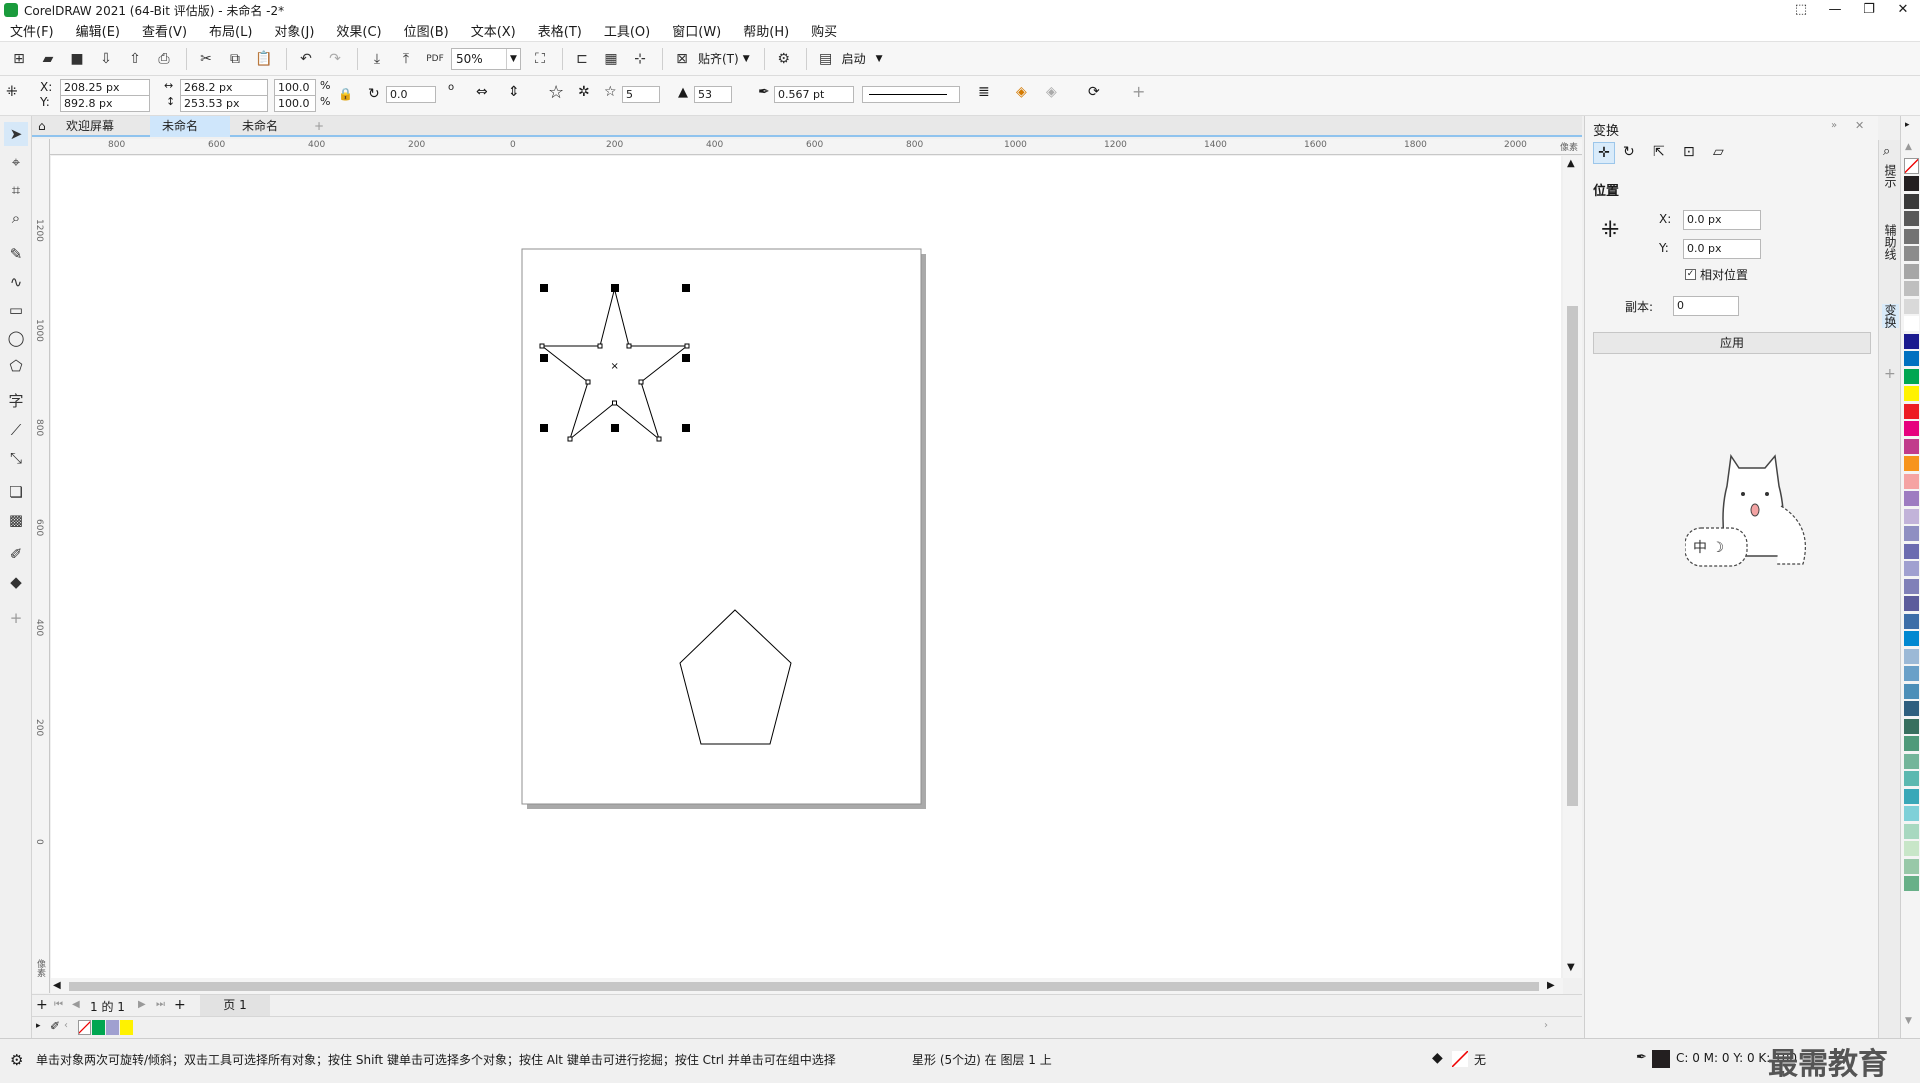 The height and width of the screenshot is (1083, 1920). I want to click on show-guidelines-icon: ⊹, so click(640, 59).